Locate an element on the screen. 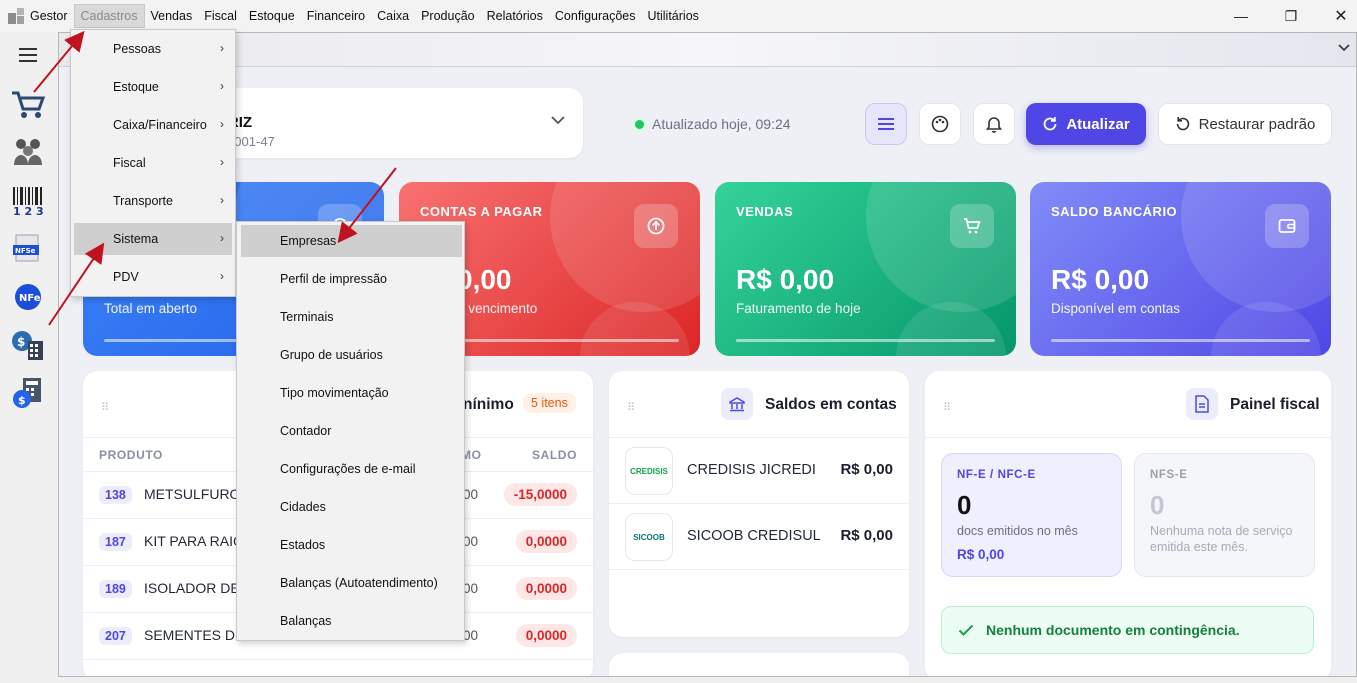  cashier-icon: $ is located at coordinates (28, 345).